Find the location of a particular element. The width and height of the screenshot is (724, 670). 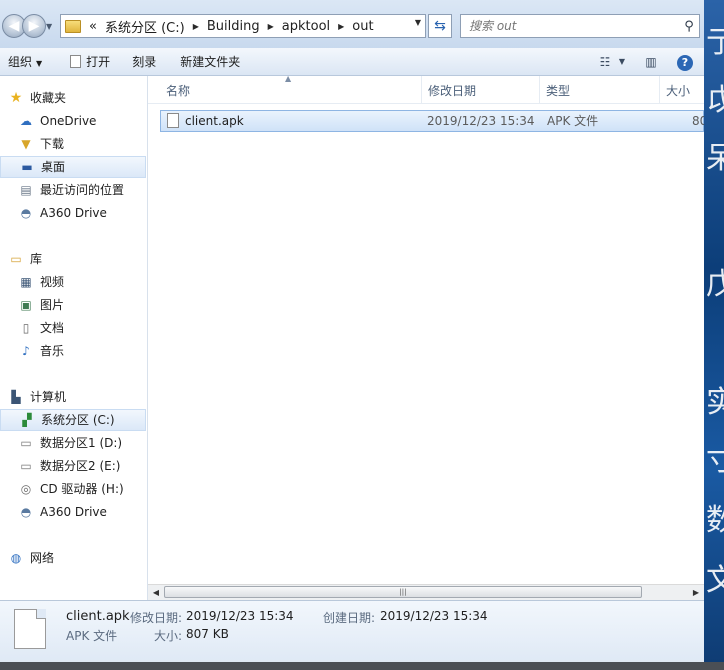

preview-pane-icon: ▥ is located at coordinates (651, 62).